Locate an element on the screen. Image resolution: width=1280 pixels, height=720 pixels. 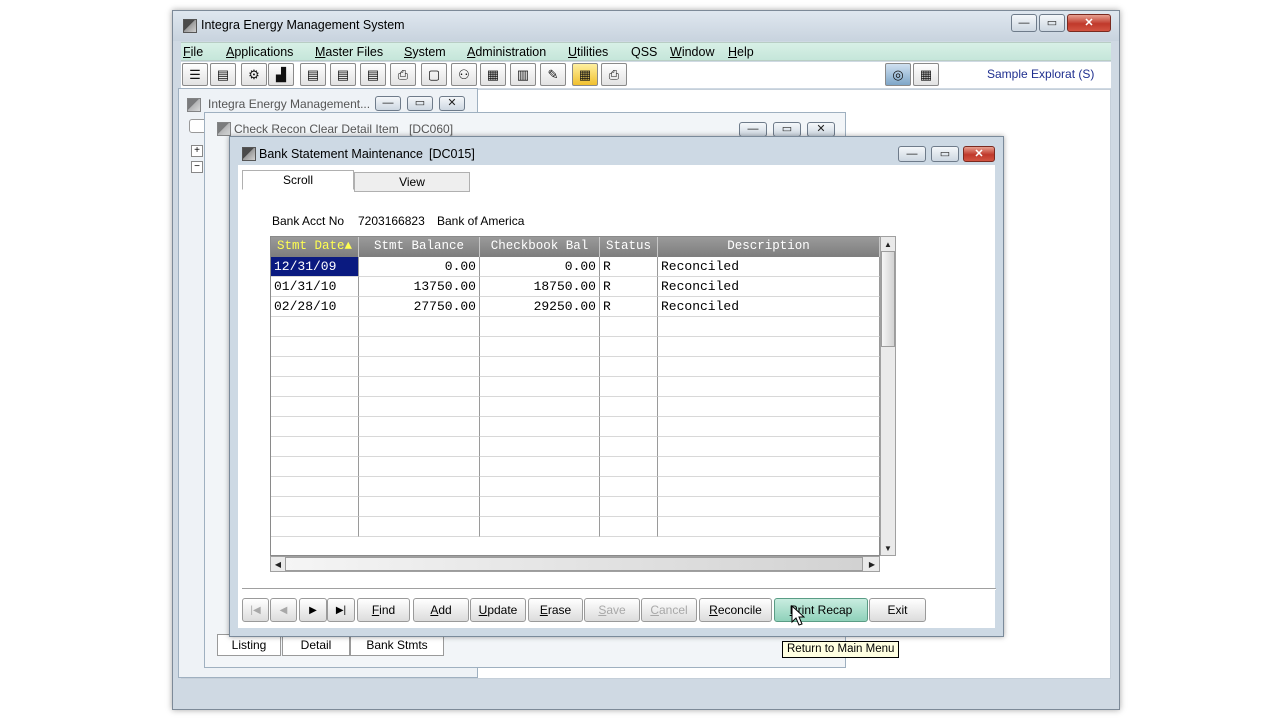
bg-restore-button: ▭ is located at coordinates (420, 103).